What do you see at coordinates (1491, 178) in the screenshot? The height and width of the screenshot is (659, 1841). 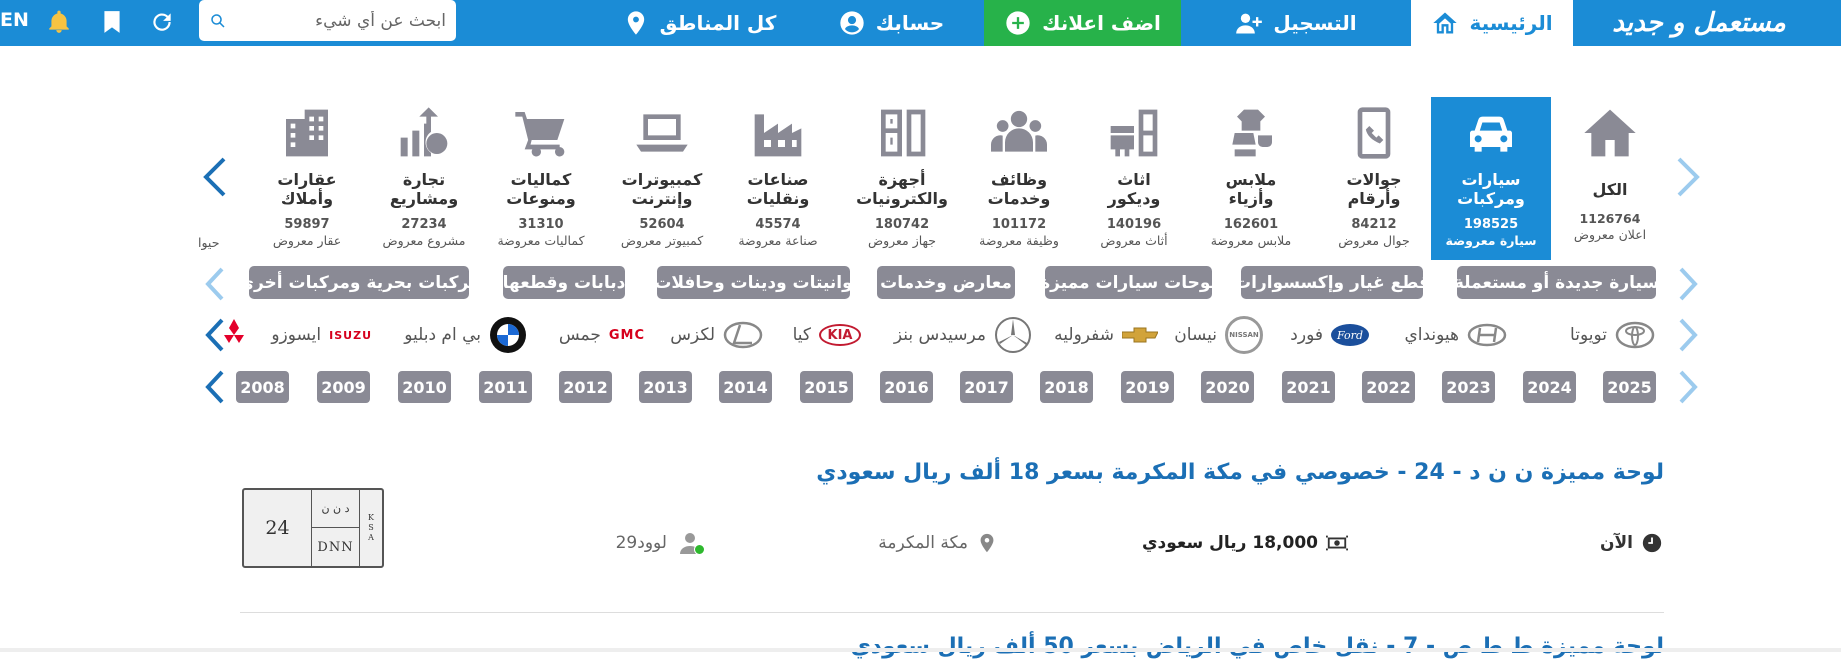 I see `category-cars: سيارات ومركبات 198525 سيارة معروضة` at bounding box center [1491, 178].